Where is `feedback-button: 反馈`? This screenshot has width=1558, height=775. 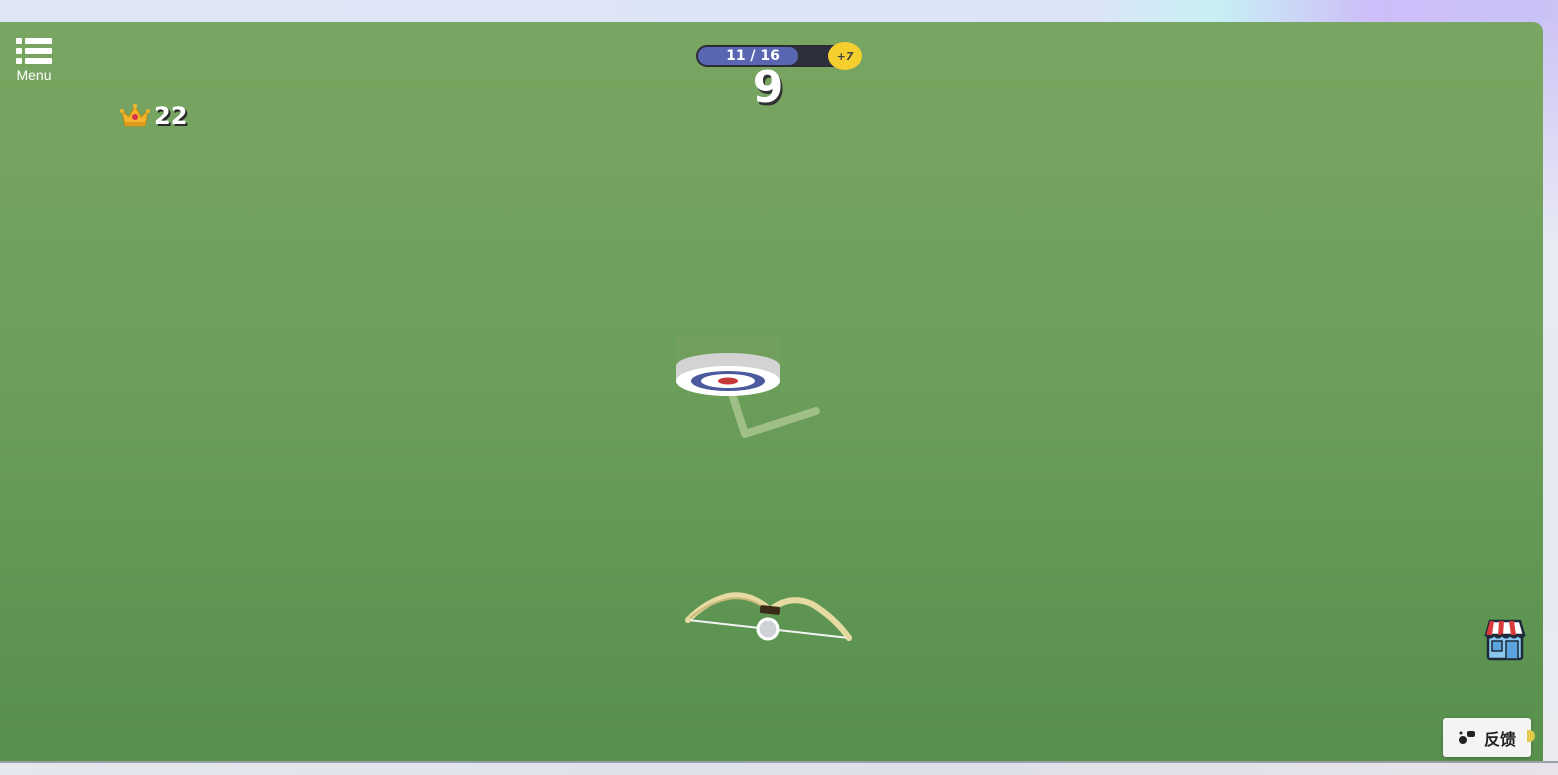 feedback-button: 反馈 is located at coordinates (1487, 737).